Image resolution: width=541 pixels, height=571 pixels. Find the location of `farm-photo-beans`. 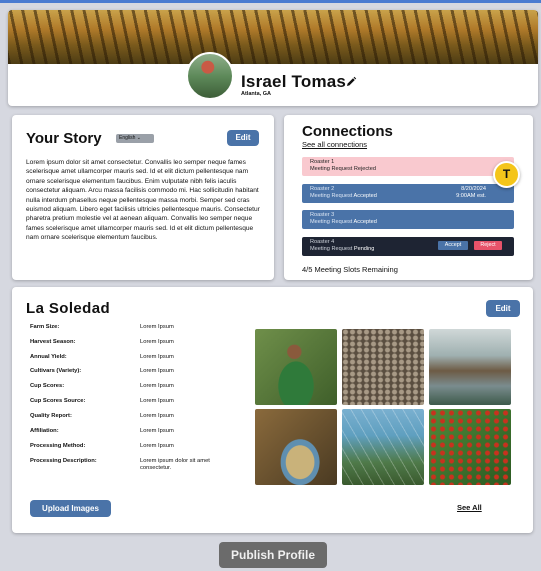

farm-photo-beans is located at coordinates (383, 367).